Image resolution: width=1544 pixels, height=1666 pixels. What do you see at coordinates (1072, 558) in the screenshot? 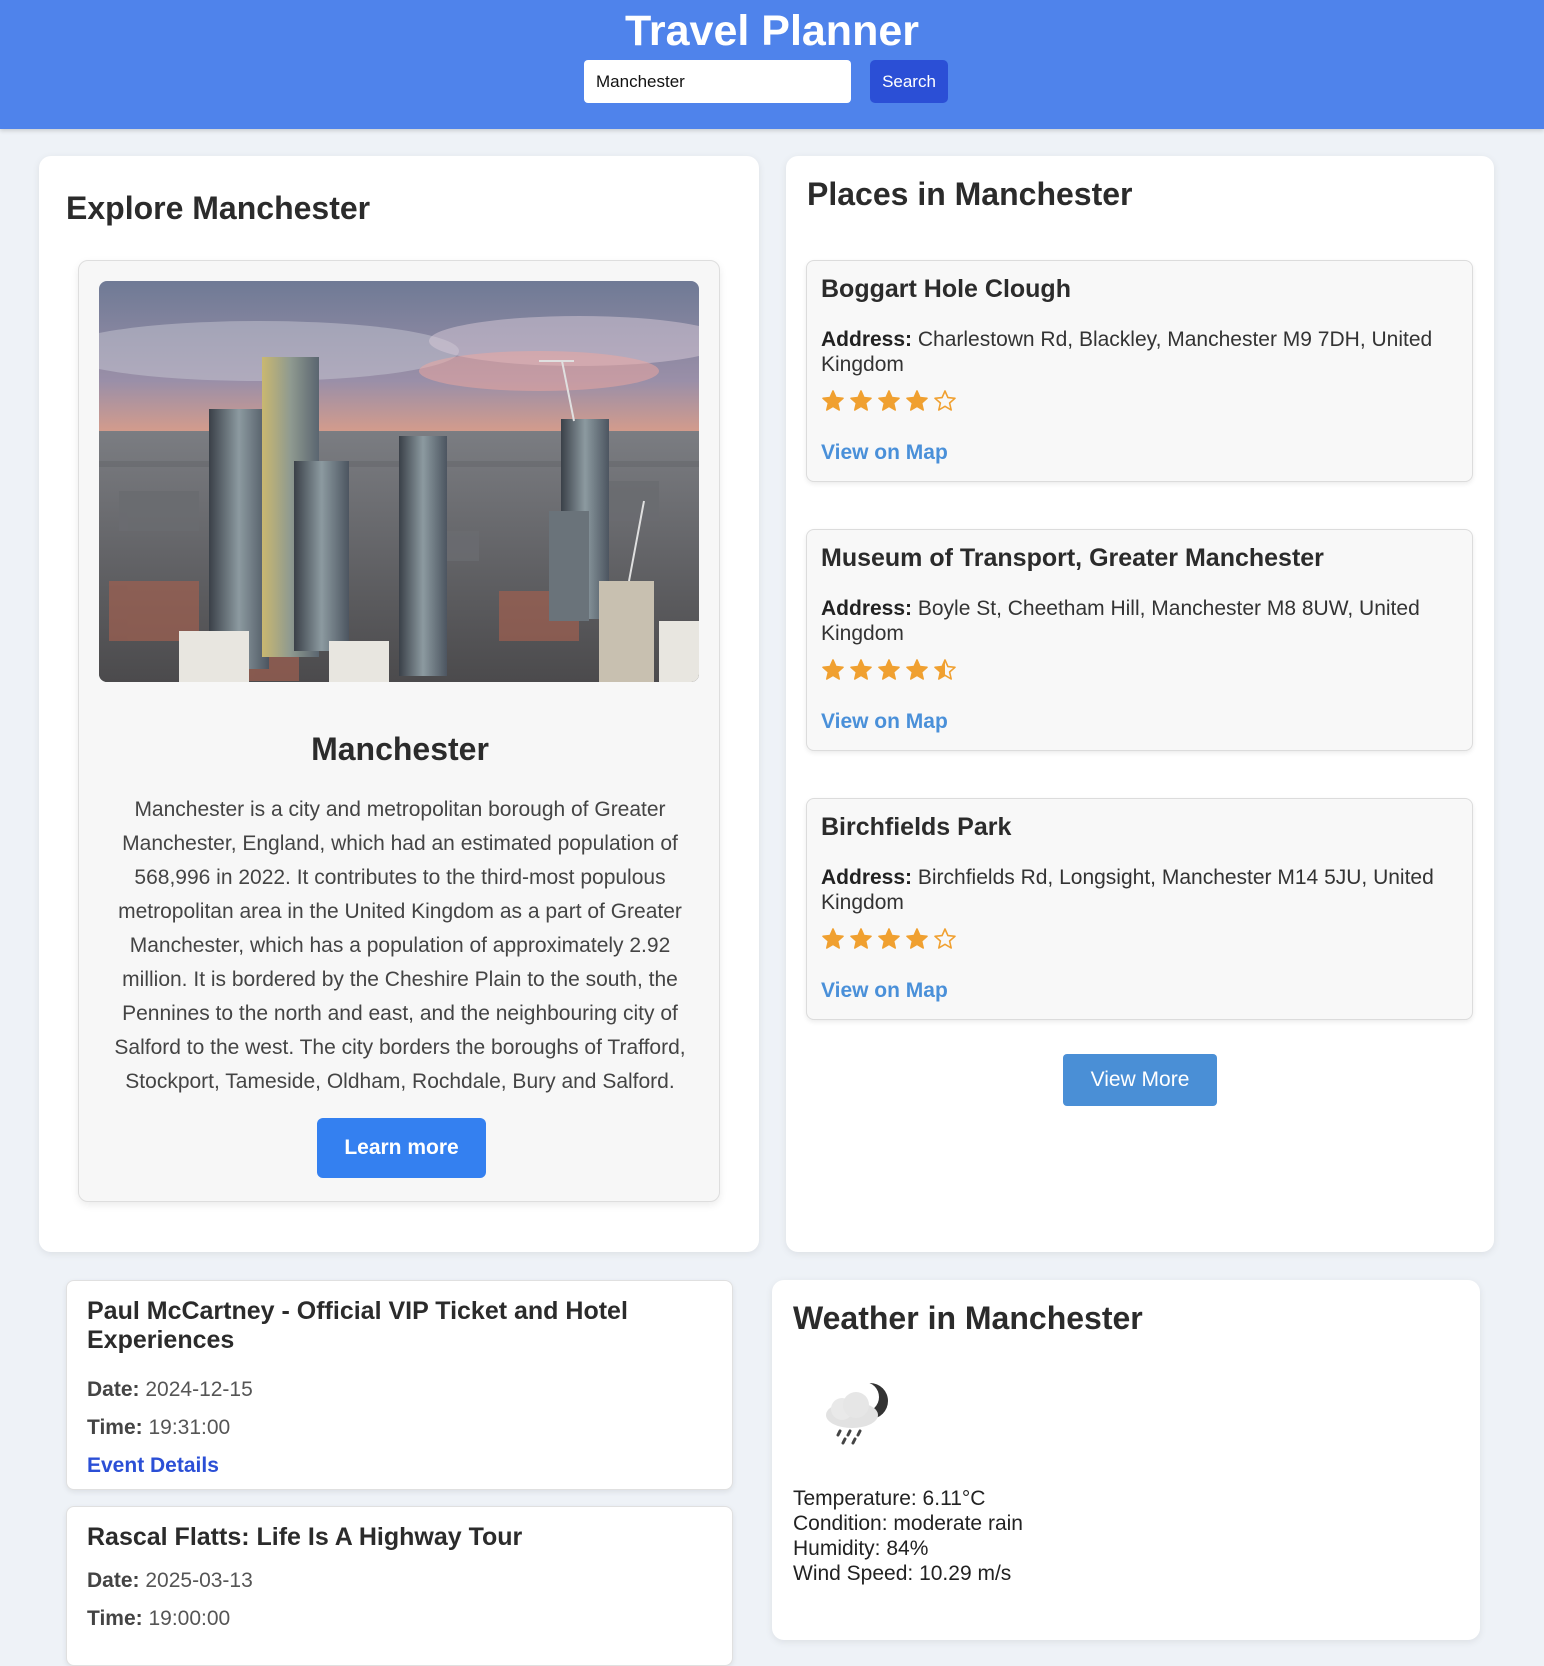
I see `place-name: Museum of Transport, Greater Manchester` at bounding box center [1072, 558].